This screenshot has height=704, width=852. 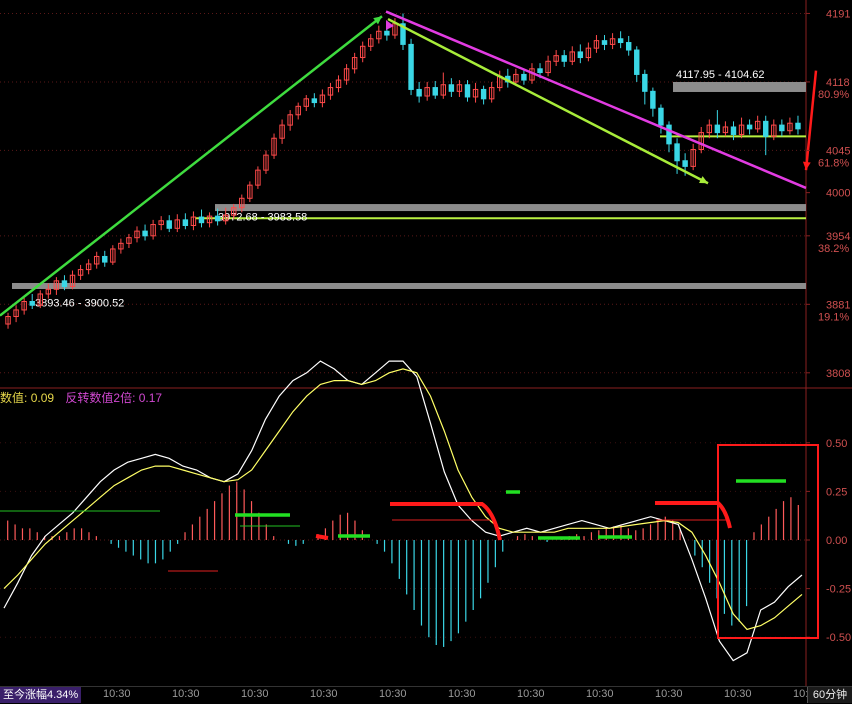 What do you see at coordinates (838, 83) in the screenshot?
I see `price-tick-label: 4118` at bounding box center [838, 83].